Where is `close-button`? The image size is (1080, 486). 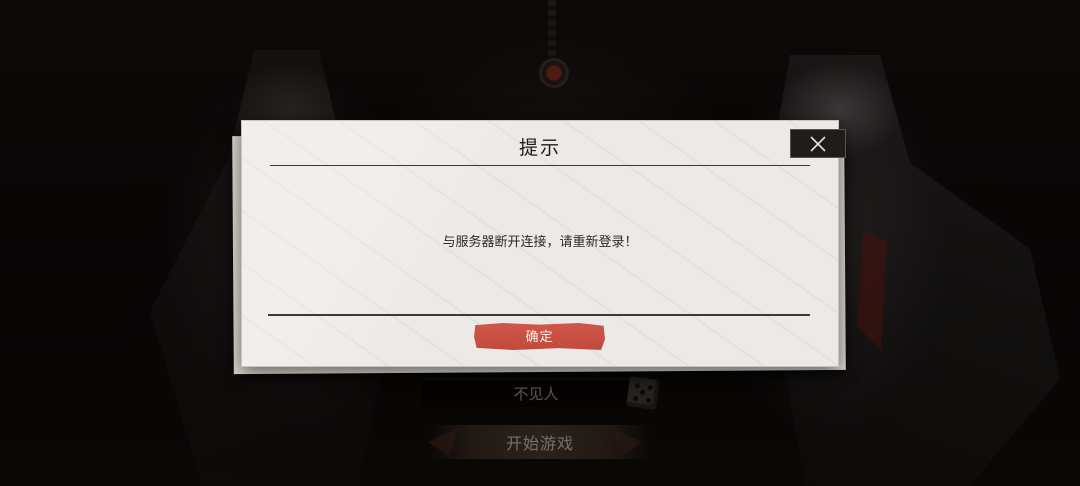
close-button is located at coordinates (818, 143).